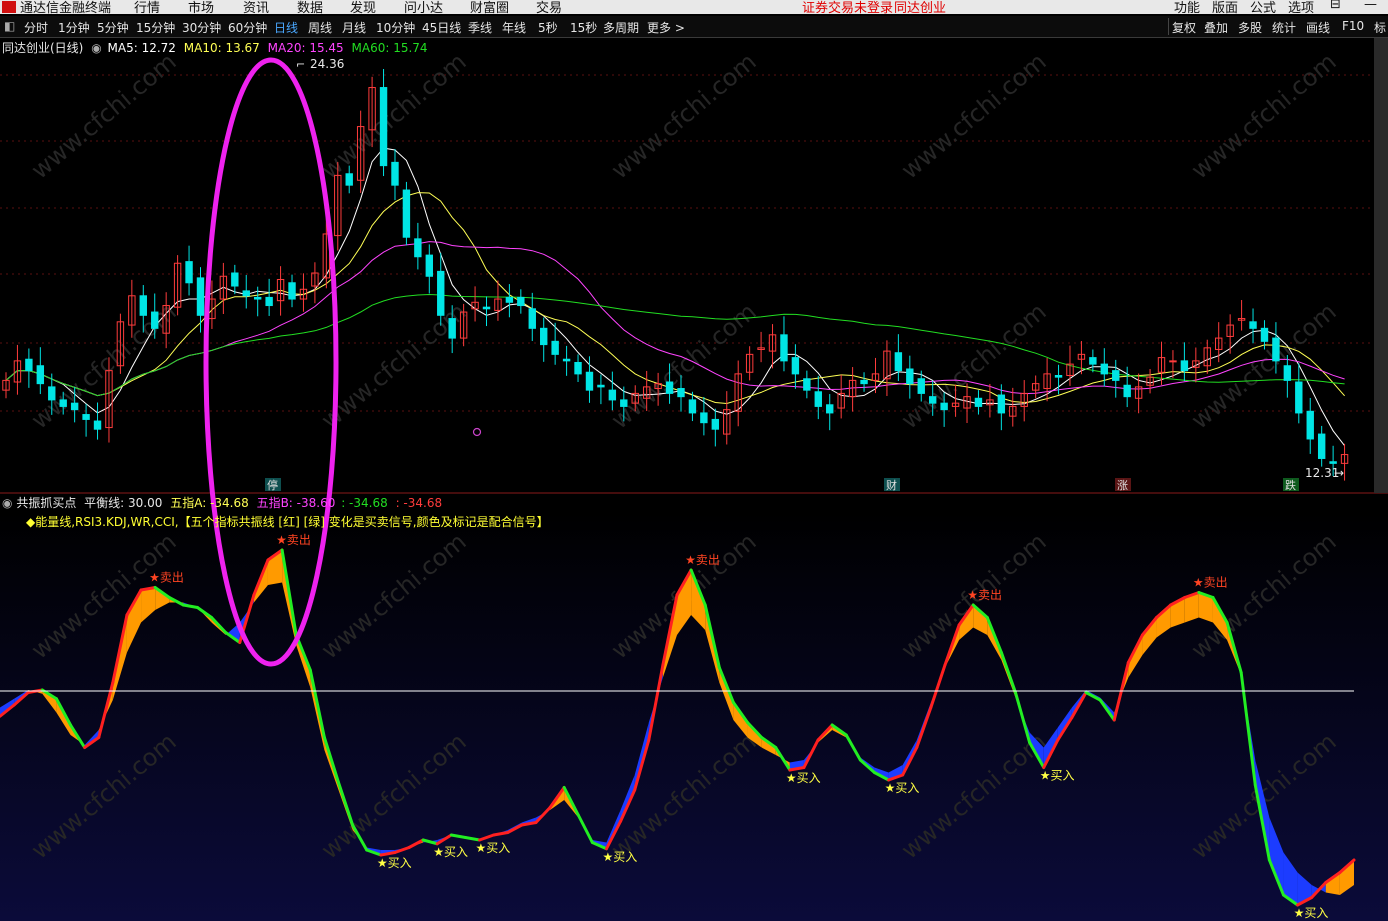  I want to click on legend-ma60: MA60: 15.74, so click(389, 48).